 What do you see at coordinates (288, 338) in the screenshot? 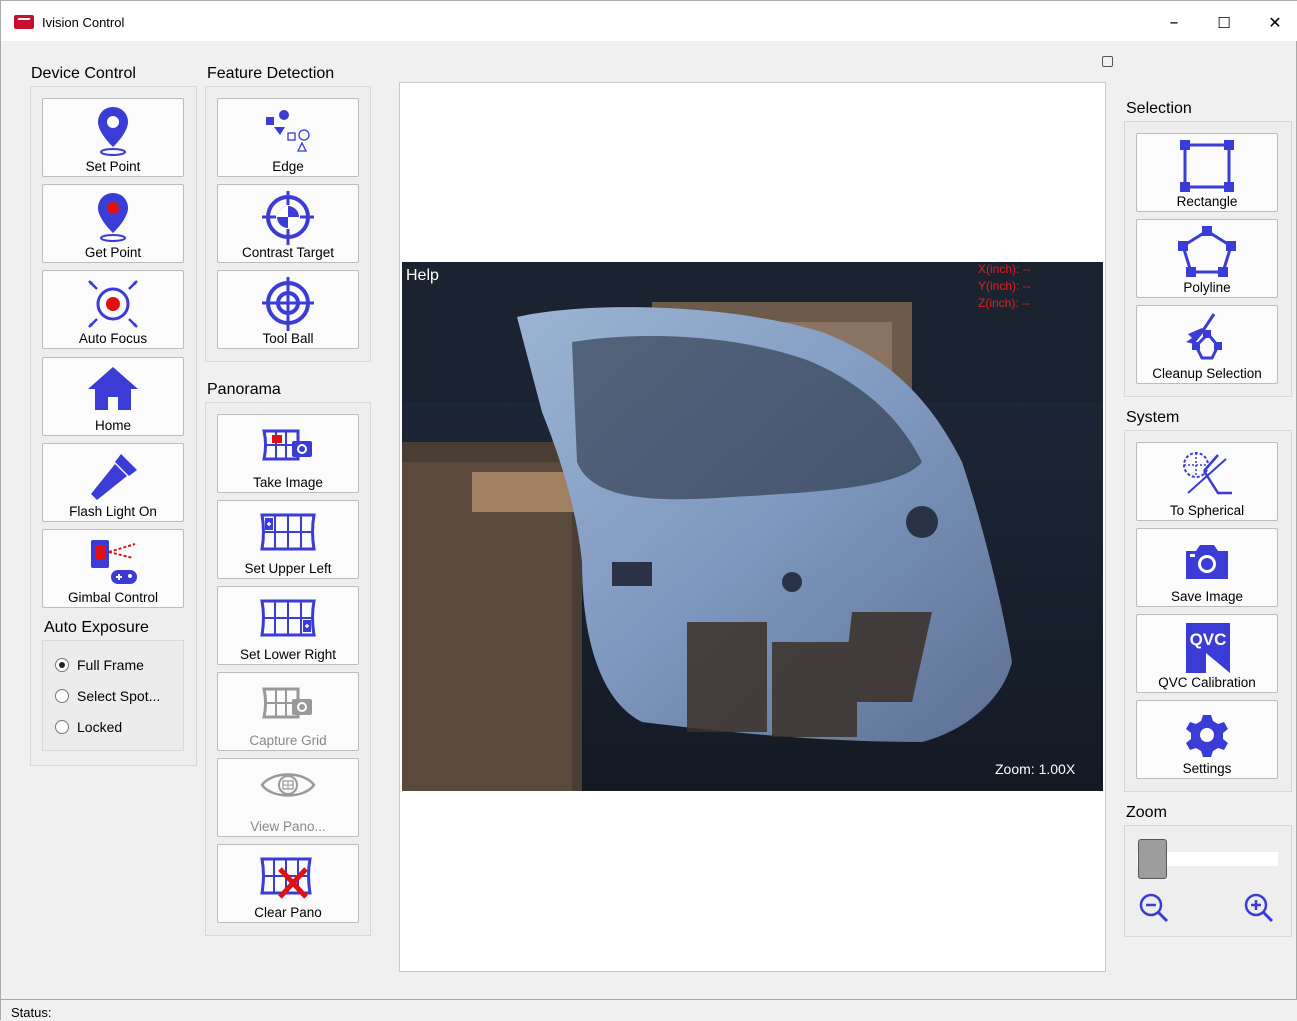
I see `button-label: Tool Ball` at bounding box center [288, 338].